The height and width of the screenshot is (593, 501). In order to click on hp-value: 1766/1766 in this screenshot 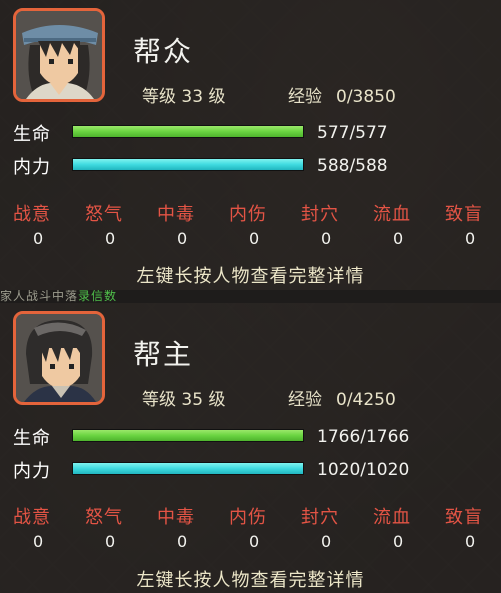, I will do `click(363, 437)`.